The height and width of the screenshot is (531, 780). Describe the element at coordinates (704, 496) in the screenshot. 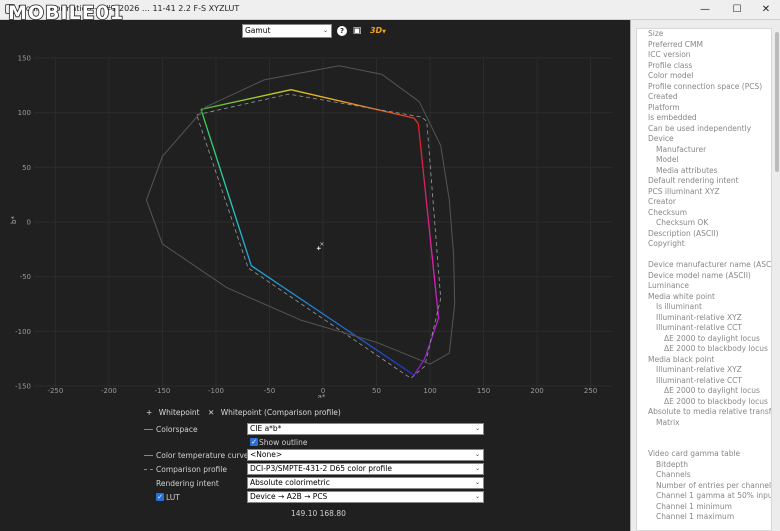

I see `property-item: Channel 1 gamma at 50% input` at that location.